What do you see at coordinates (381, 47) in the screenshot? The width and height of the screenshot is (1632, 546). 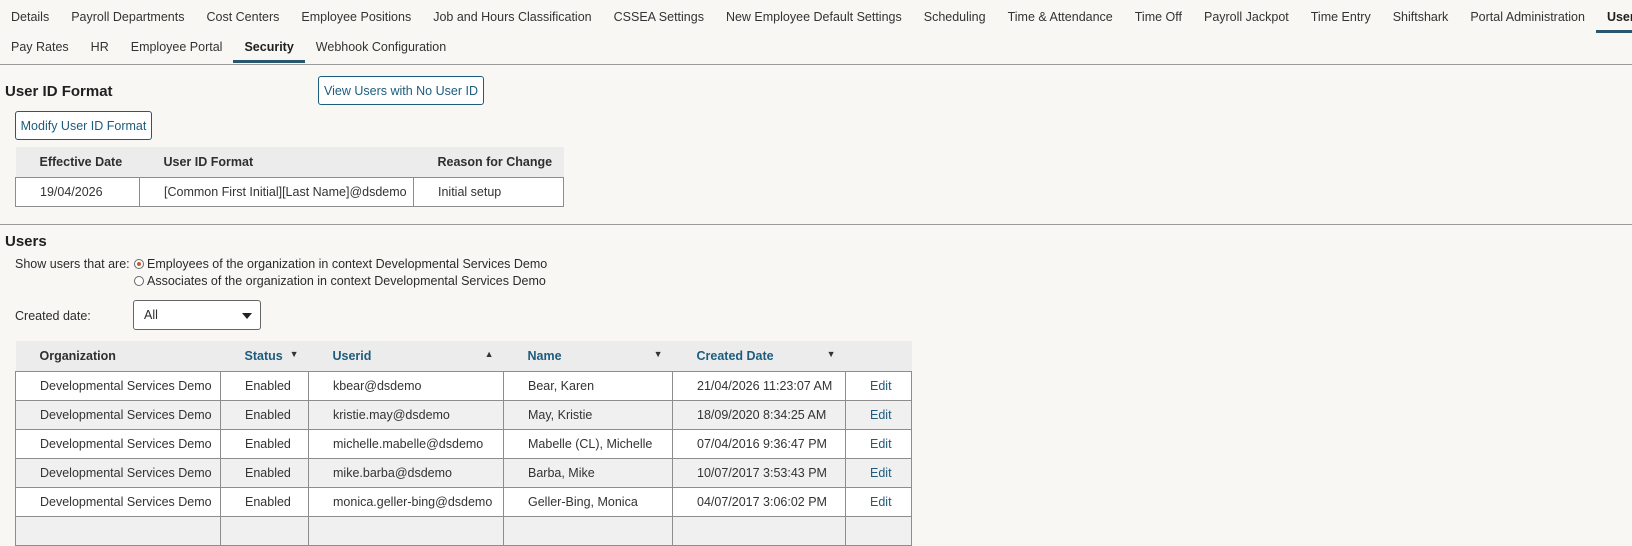 I see `tab-webhook-configuration: Webhook Configuration` at bounding box center [381, 47].